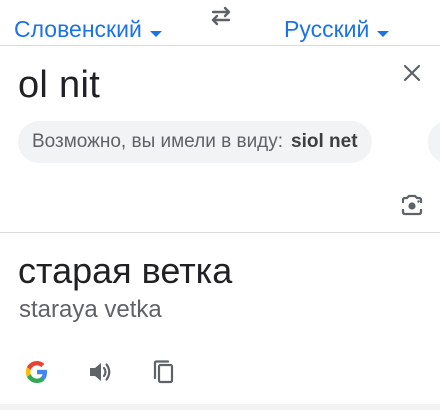 This screenshot has height=410, width=440. I want to click on language-bar: Словенский Русский, so click(220, 23).